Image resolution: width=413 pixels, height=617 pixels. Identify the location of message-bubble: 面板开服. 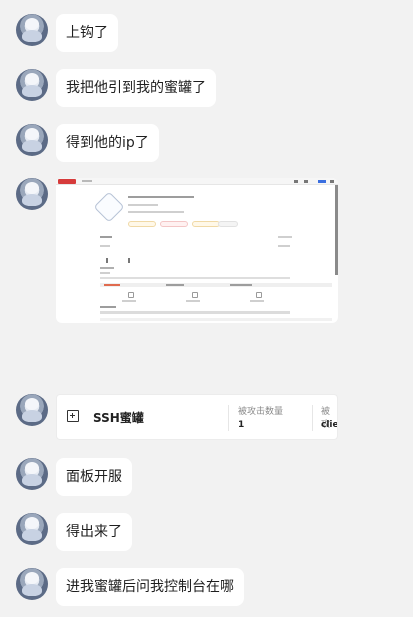
(94, 477).